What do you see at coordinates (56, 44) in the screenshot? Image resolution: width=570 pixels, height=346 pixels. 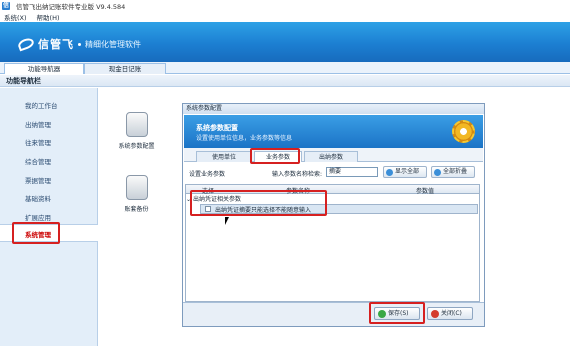 I see `brand-name: 信管飞` at bounding box center [56, 44].